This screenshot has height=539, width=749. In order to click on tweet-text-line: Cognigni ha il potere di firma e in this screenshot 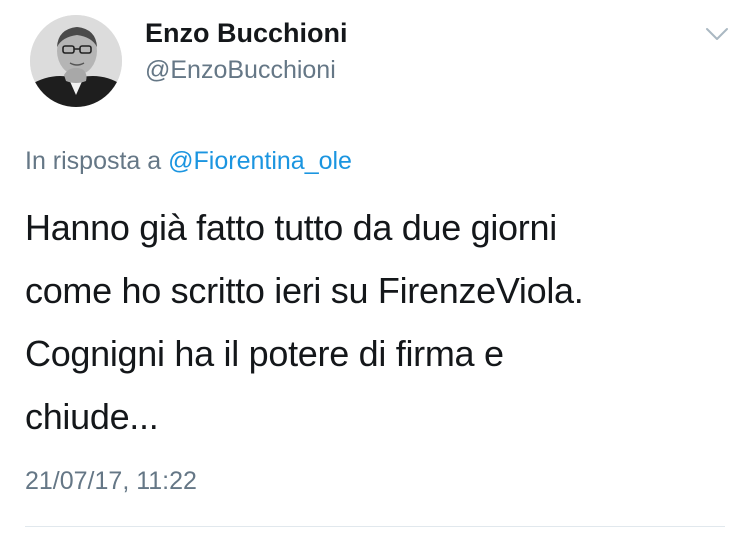, I will do `click(264, 353)`.